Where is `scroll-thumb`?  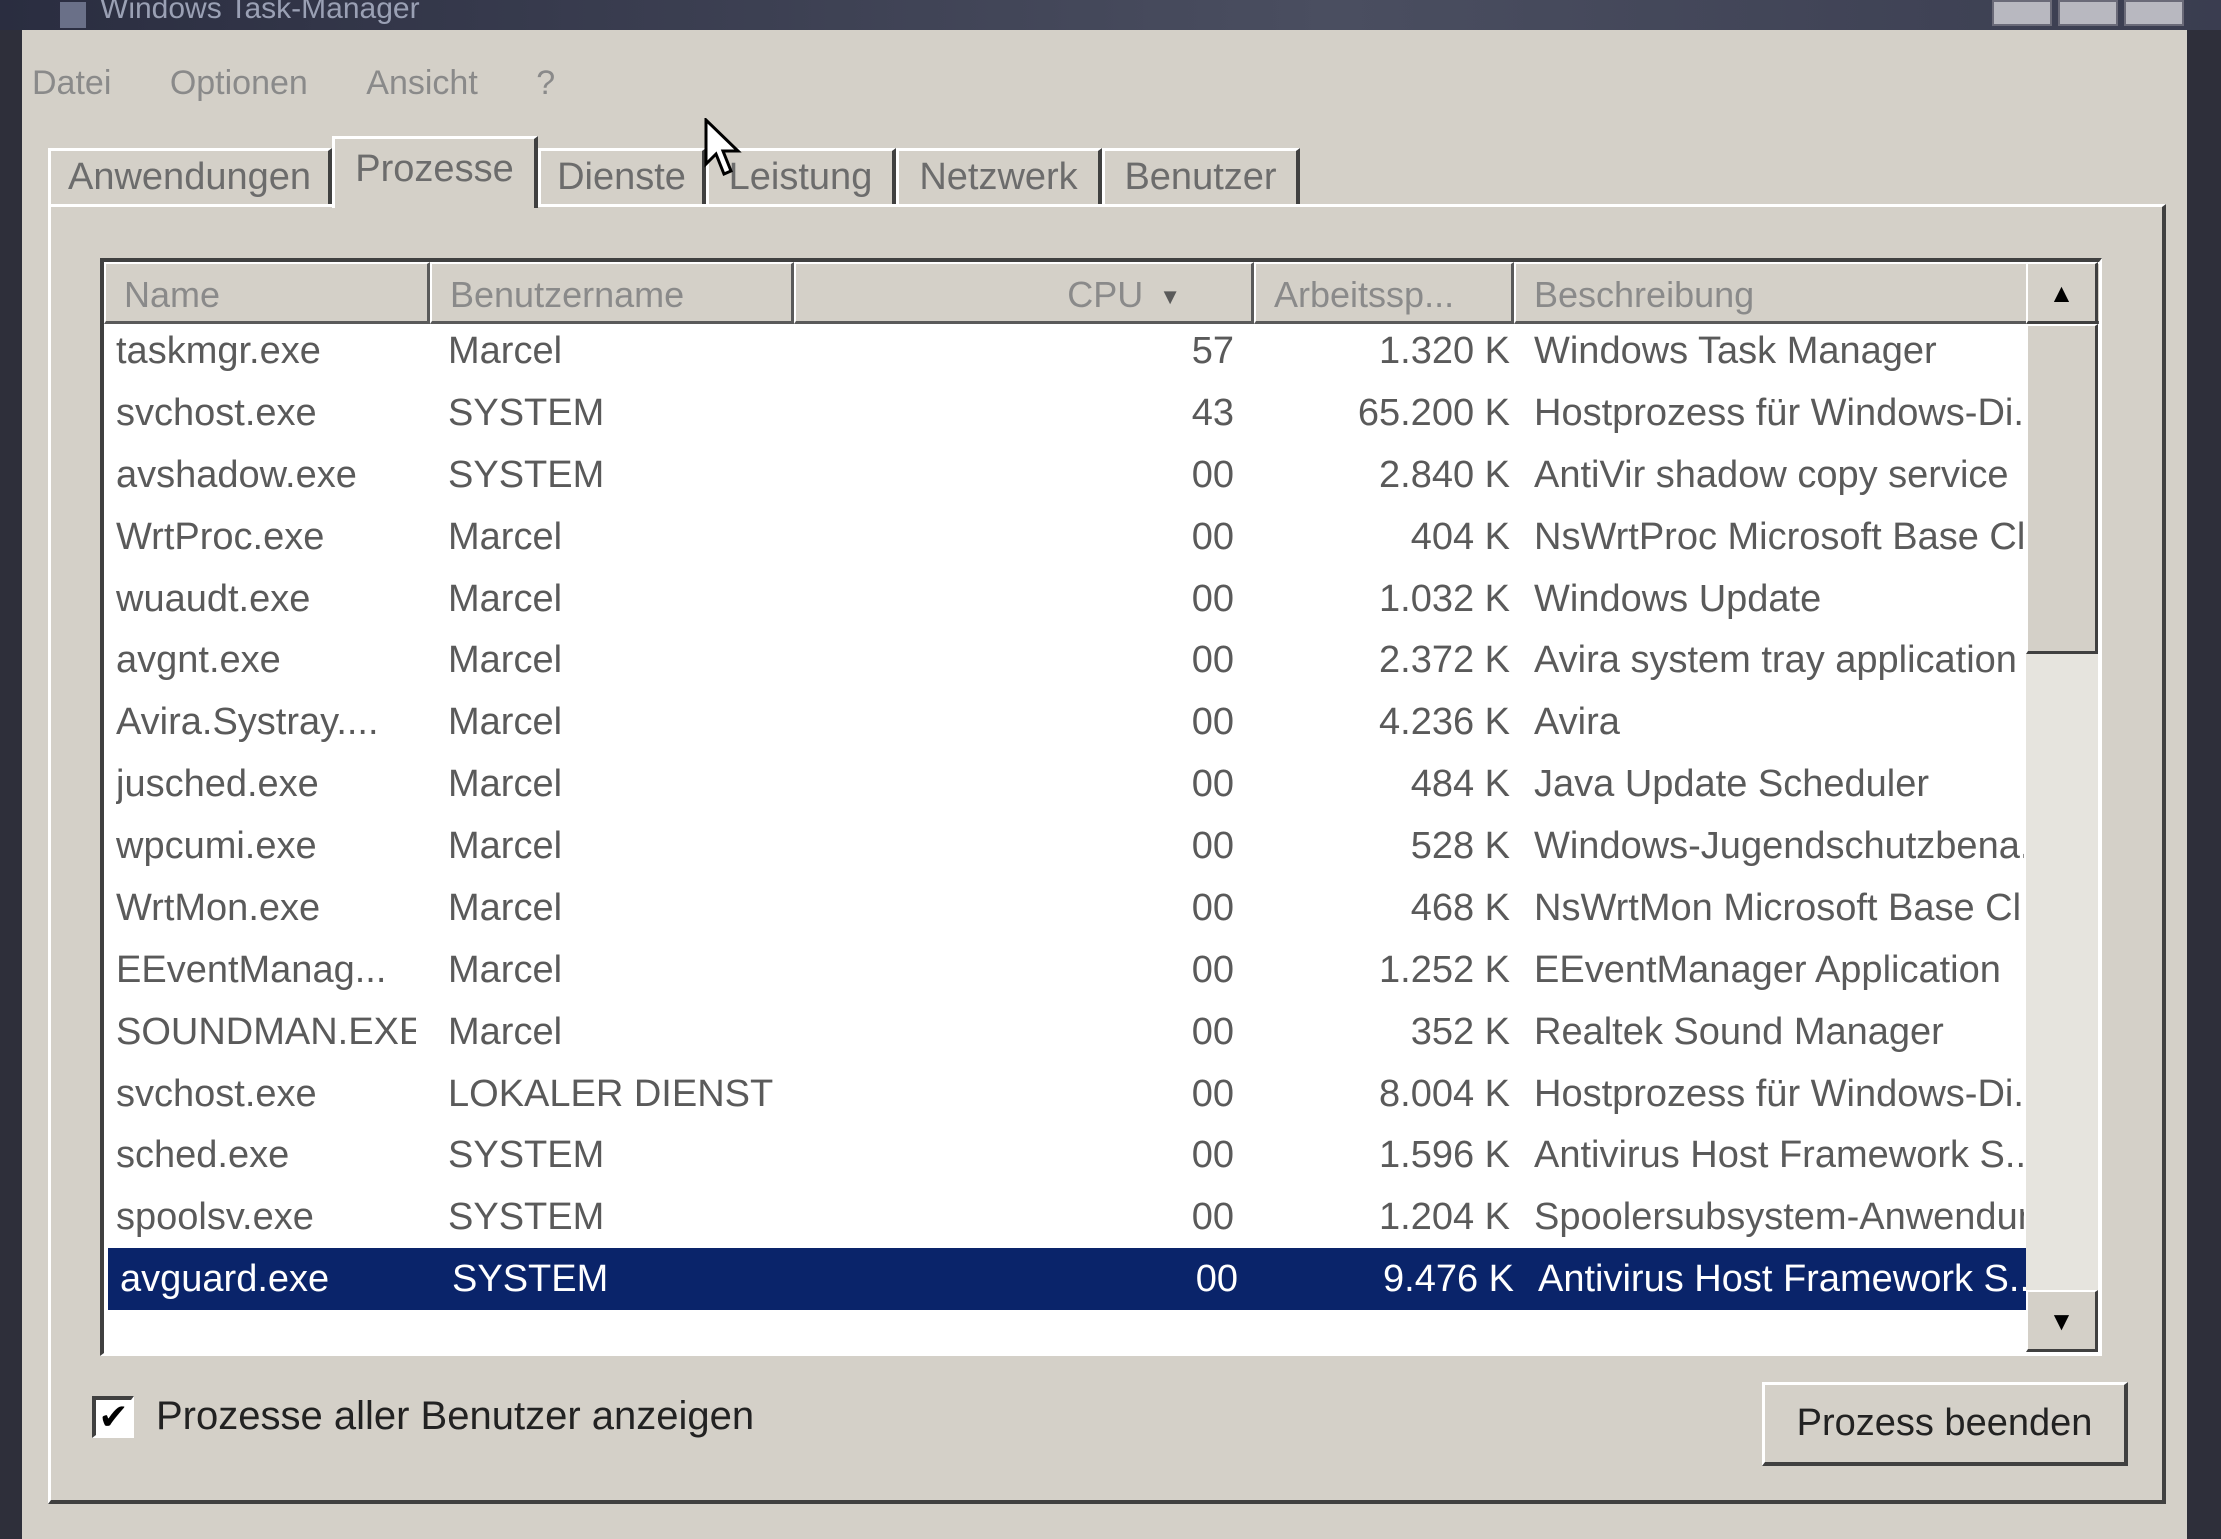 scroll-thumb is located at coordinates (2062, 489).